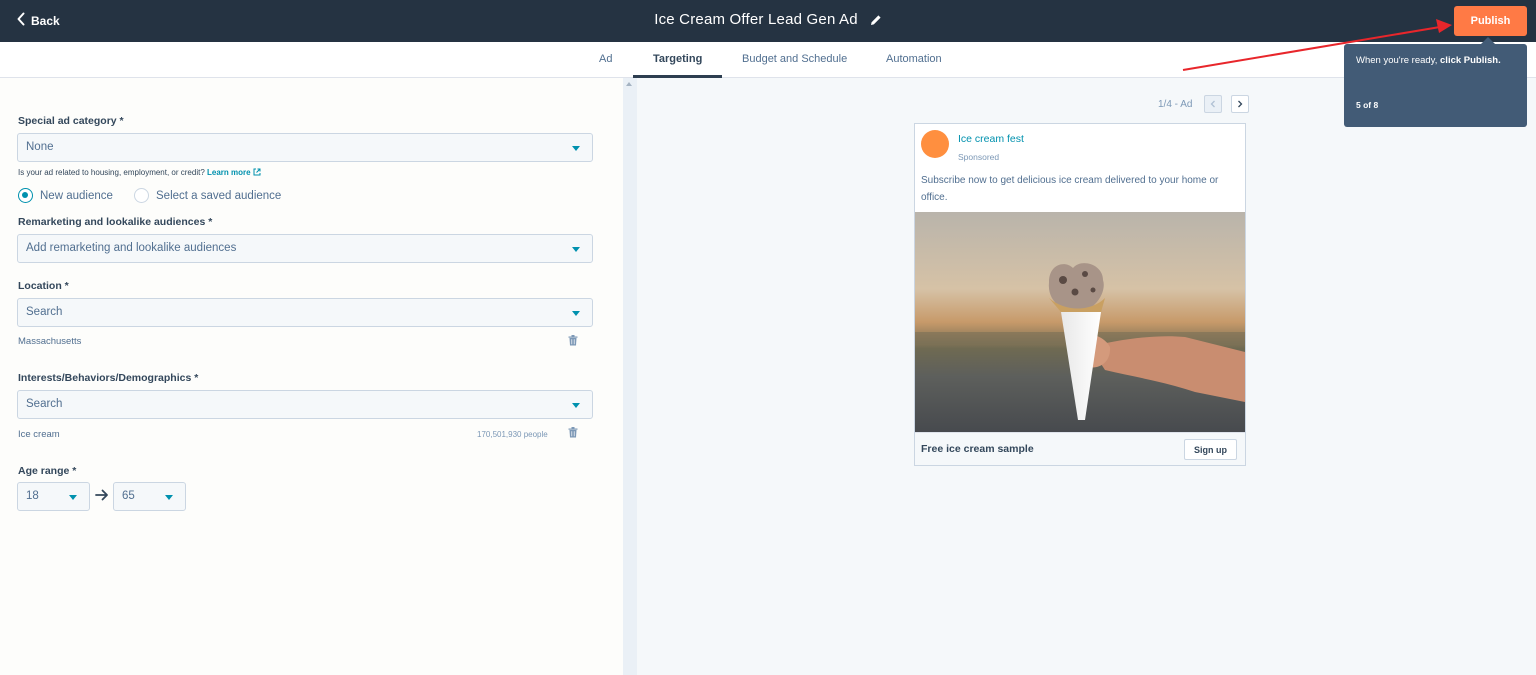 This screenshot has width=1536, height=675. I want to click on tooltip-step-counter: 5 of 8, so click(1367, 105).